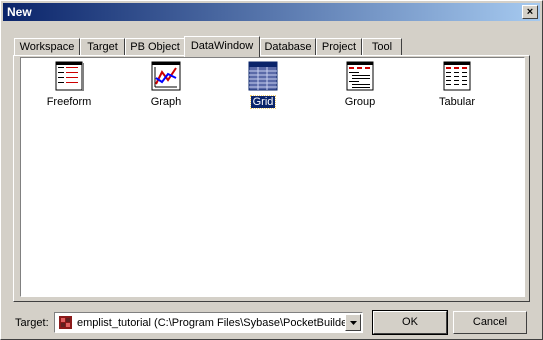 This screenshot has width=543, height=340. Describe the element at coordinates (19, 12) in the screenshot. I see `window-title: New` at that location.